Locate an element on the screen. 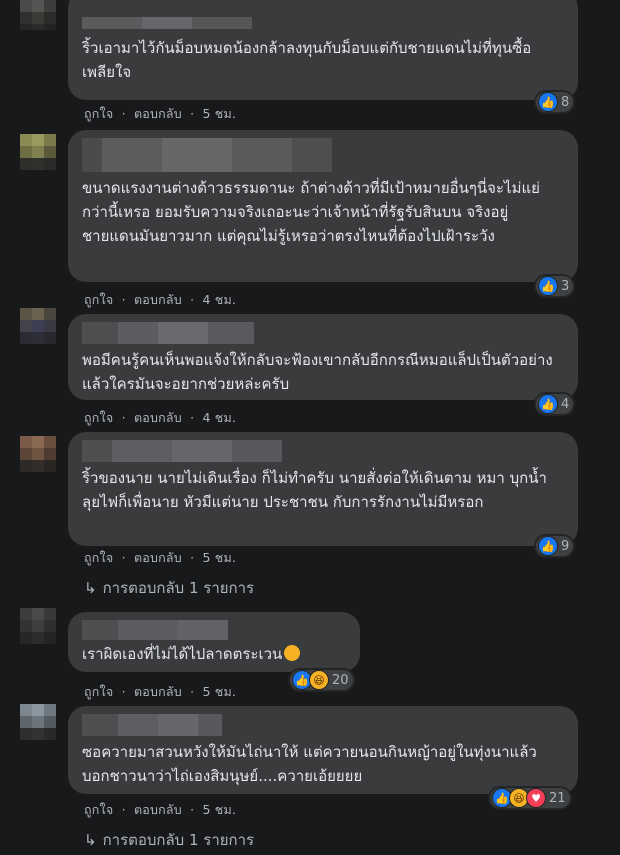 The image size is (620, 855). comment-text: เราผิดเองที่ไม่ได้ไปลาดตระเวน is located at coordinates (214, 654).